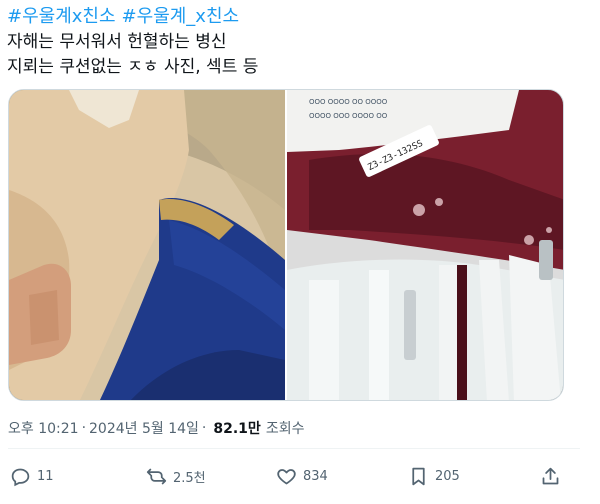 This screenshot has width=600, height=504. I want to click on post-meta: 오후 10:21 · 2024년 5월 14일 · 82.1만 조회수, so click(156, 428).